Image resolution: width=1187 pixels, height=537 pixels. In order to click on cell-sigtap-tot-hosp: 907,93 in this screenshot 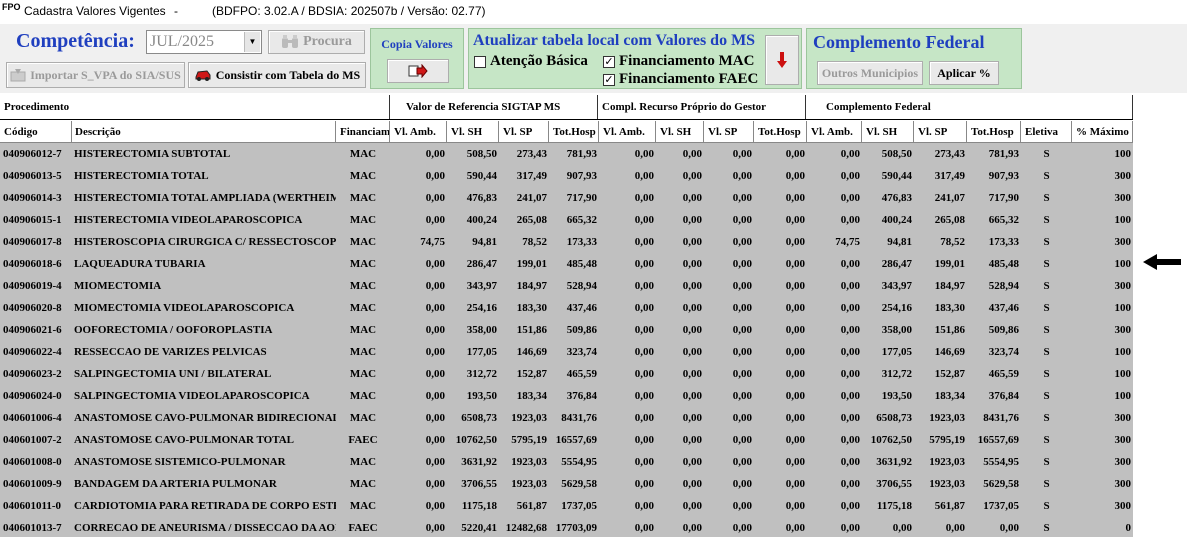, I will do `click(574, 176)`.